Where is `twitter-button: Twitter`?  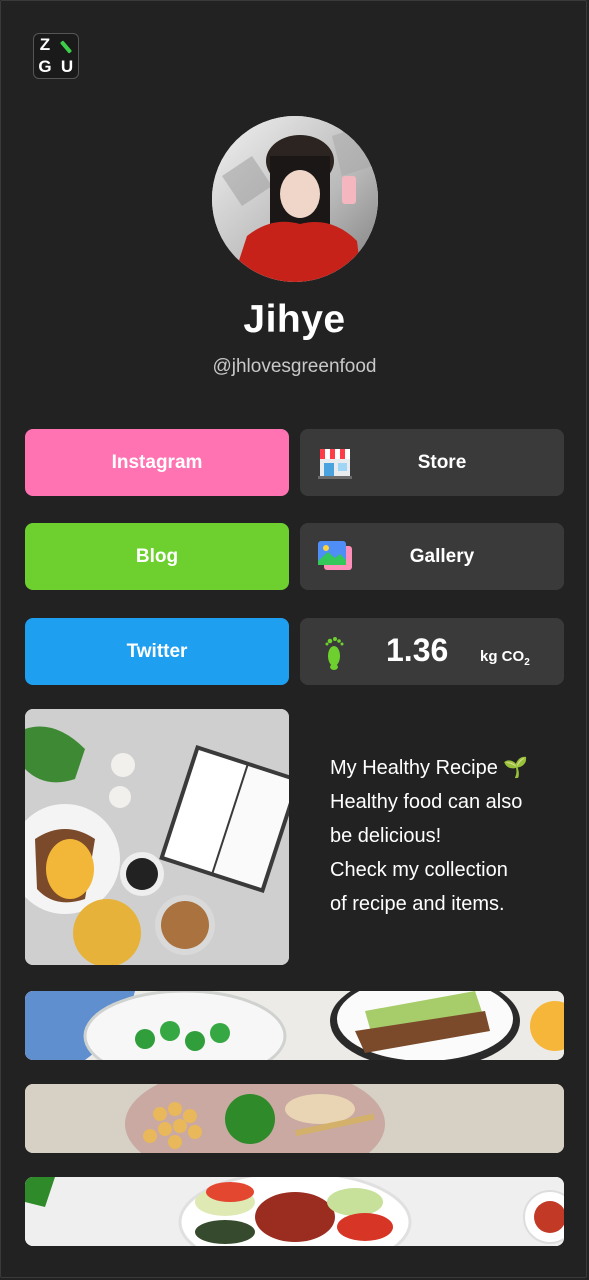
twitter-button: Twitter is located at coordinates (157, 651).